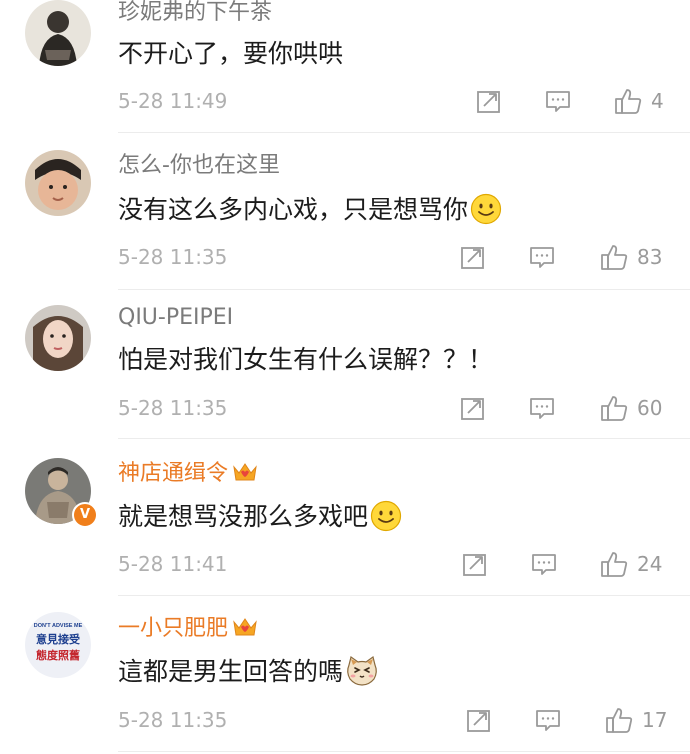  Describe the element at coordinates (650, 408) in the screenshot. I see `like-count: 60` at that location.